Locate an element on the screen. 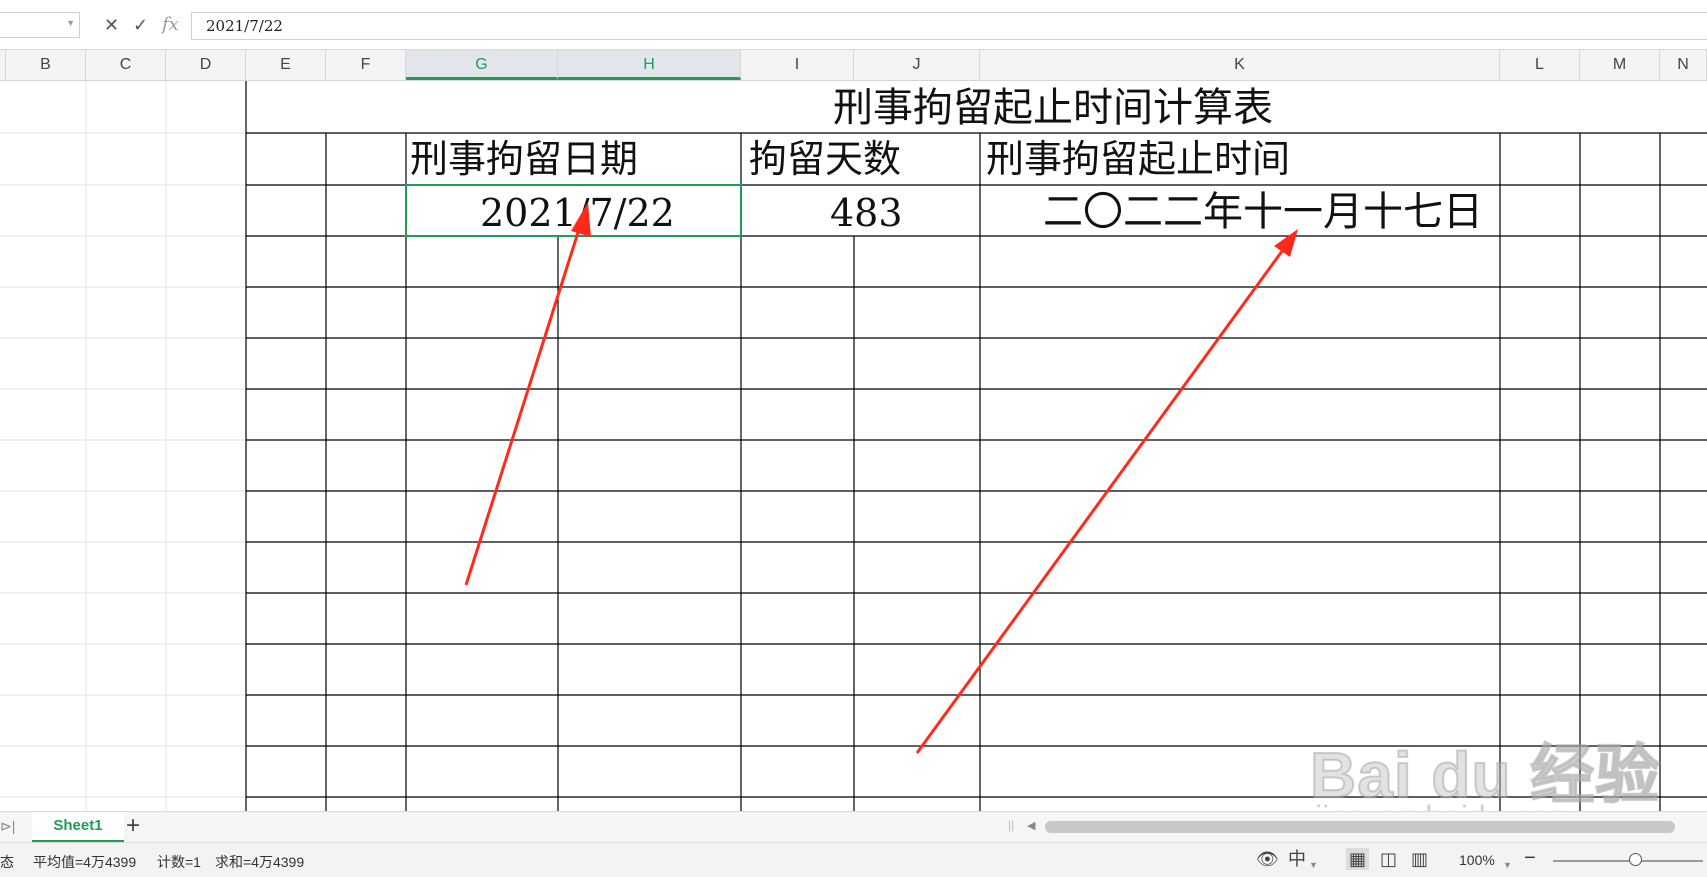 Image resolution: width=1707 pixels, height=877 pixels. scroll-left-icon: ◀ is located at coordinates (1031, 825).